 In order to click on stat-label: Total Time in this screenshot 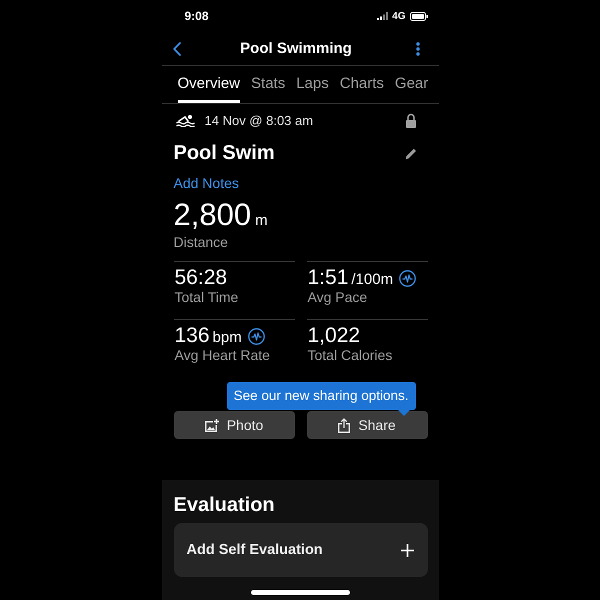, I will do `click(206, 297)`.